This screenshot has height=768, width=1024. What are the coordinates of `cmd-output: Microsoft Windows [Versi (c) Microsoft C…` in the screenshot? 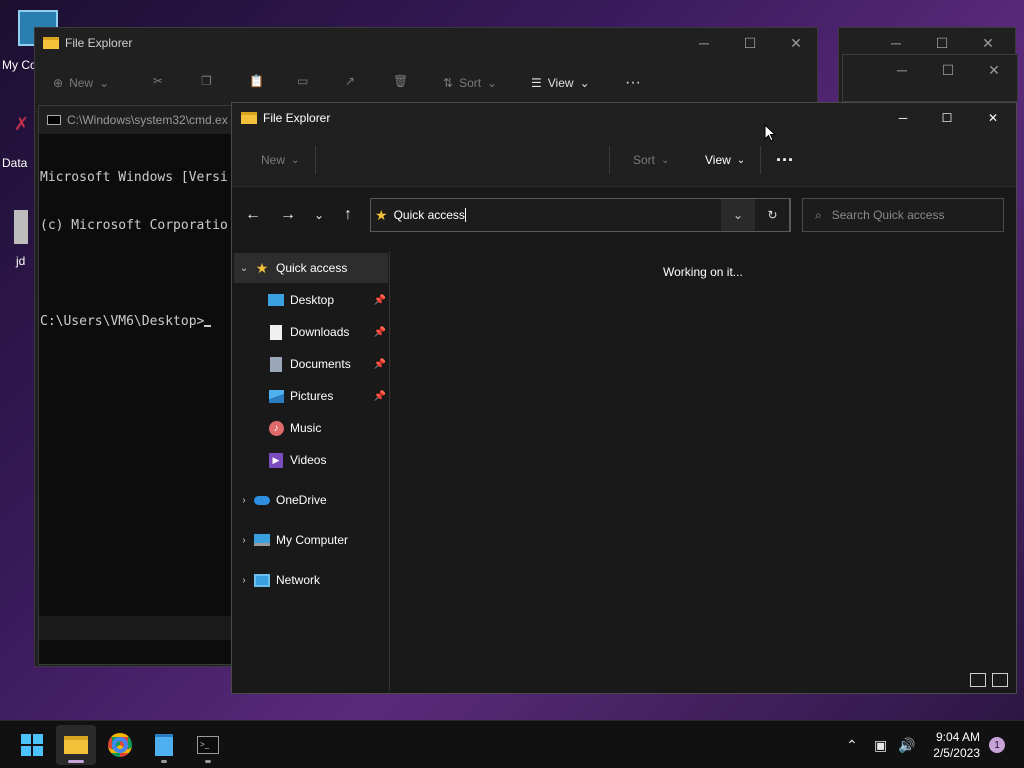 It's located at (138, 250).